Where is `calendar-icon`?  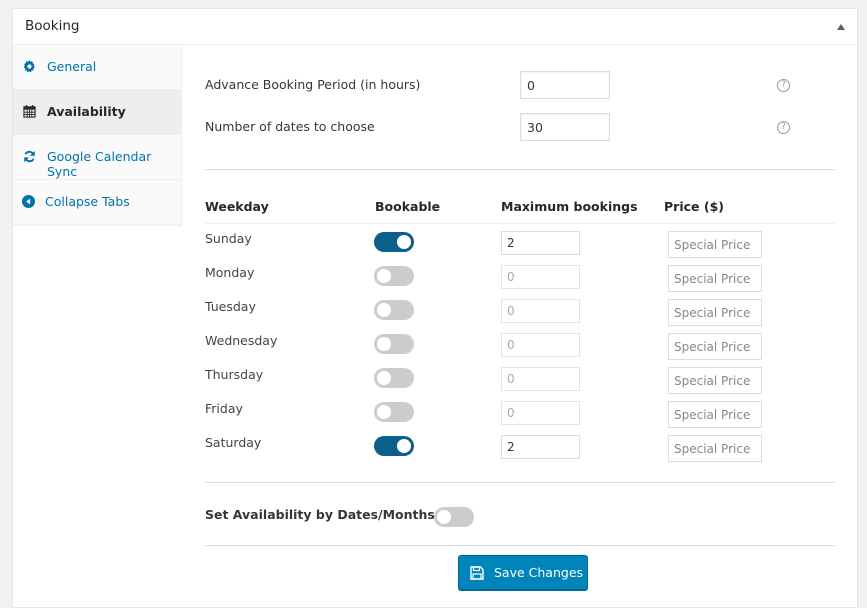
calendar-icon is located at coordinates (29, 111).